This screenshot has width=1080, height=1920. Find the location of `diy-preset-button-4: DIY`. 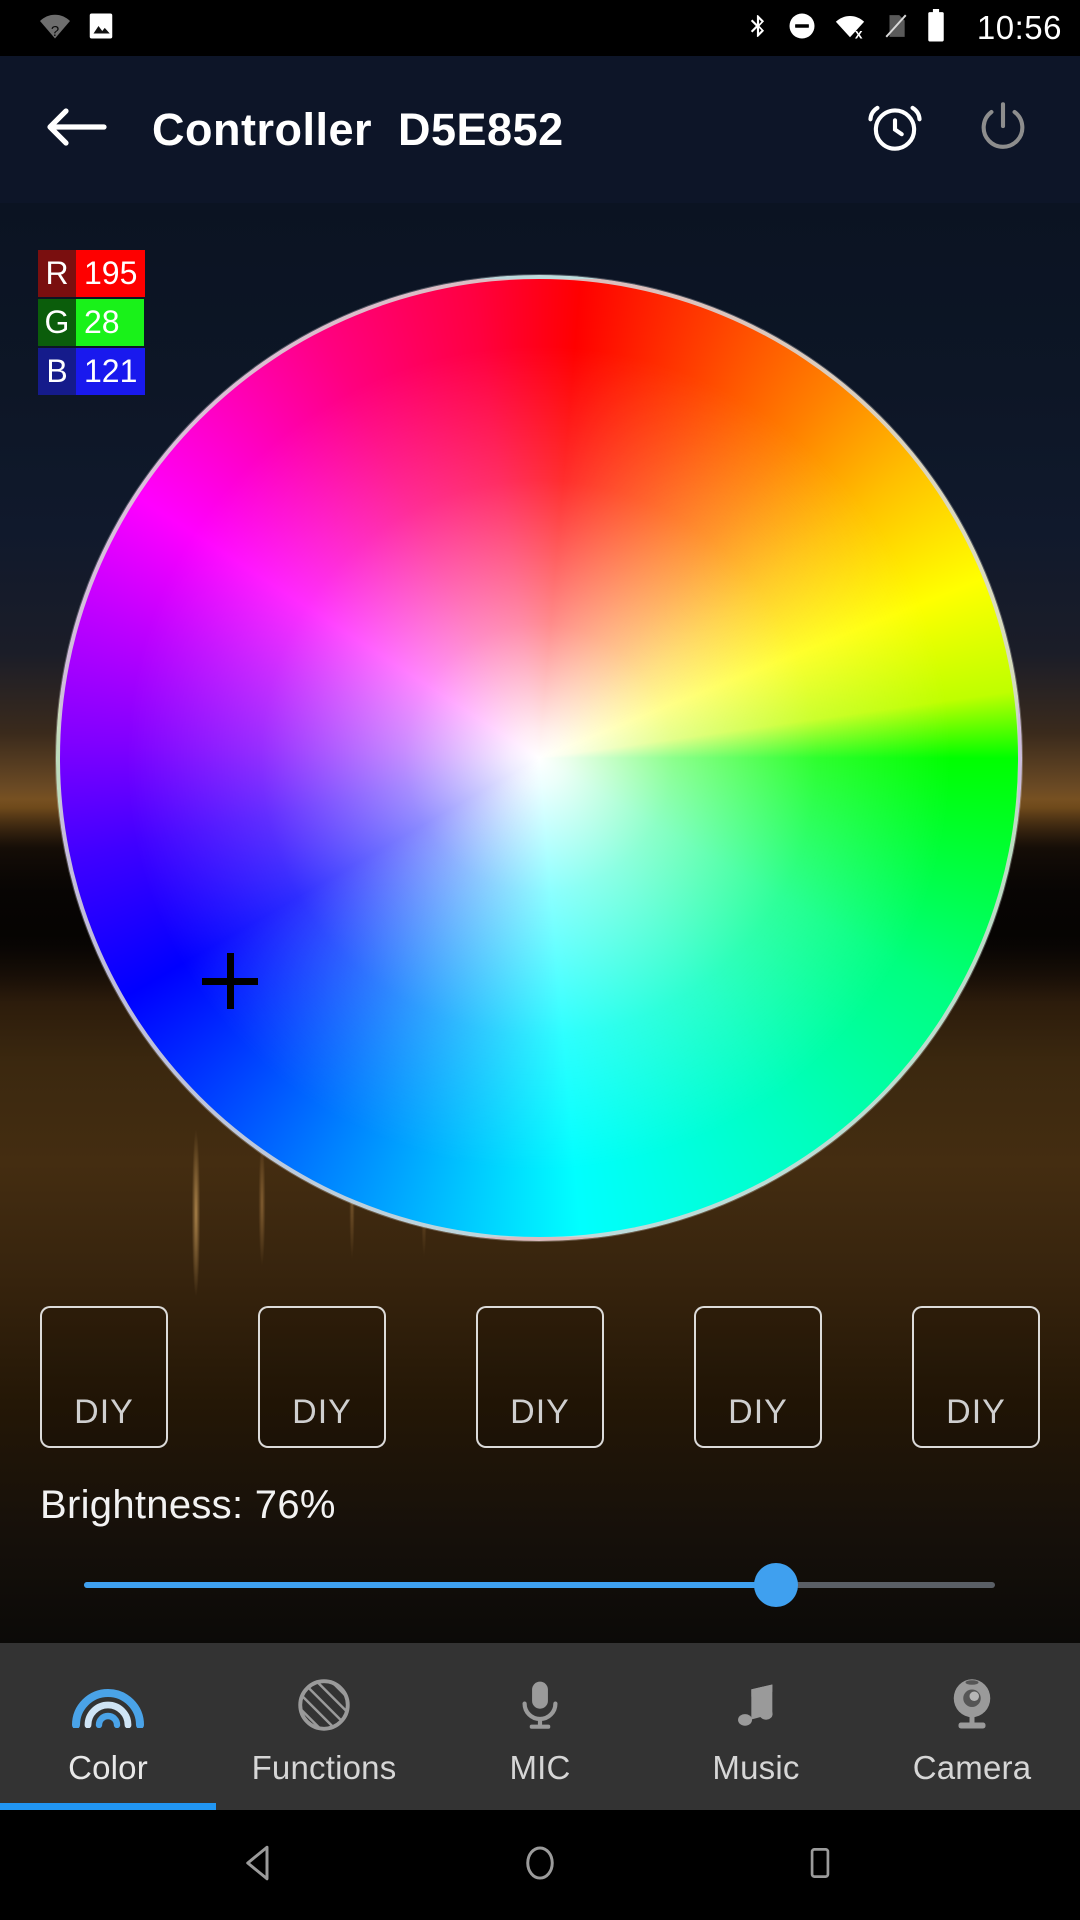

diy-preset-button-4: DIY is located at coordinates (758, 1377).